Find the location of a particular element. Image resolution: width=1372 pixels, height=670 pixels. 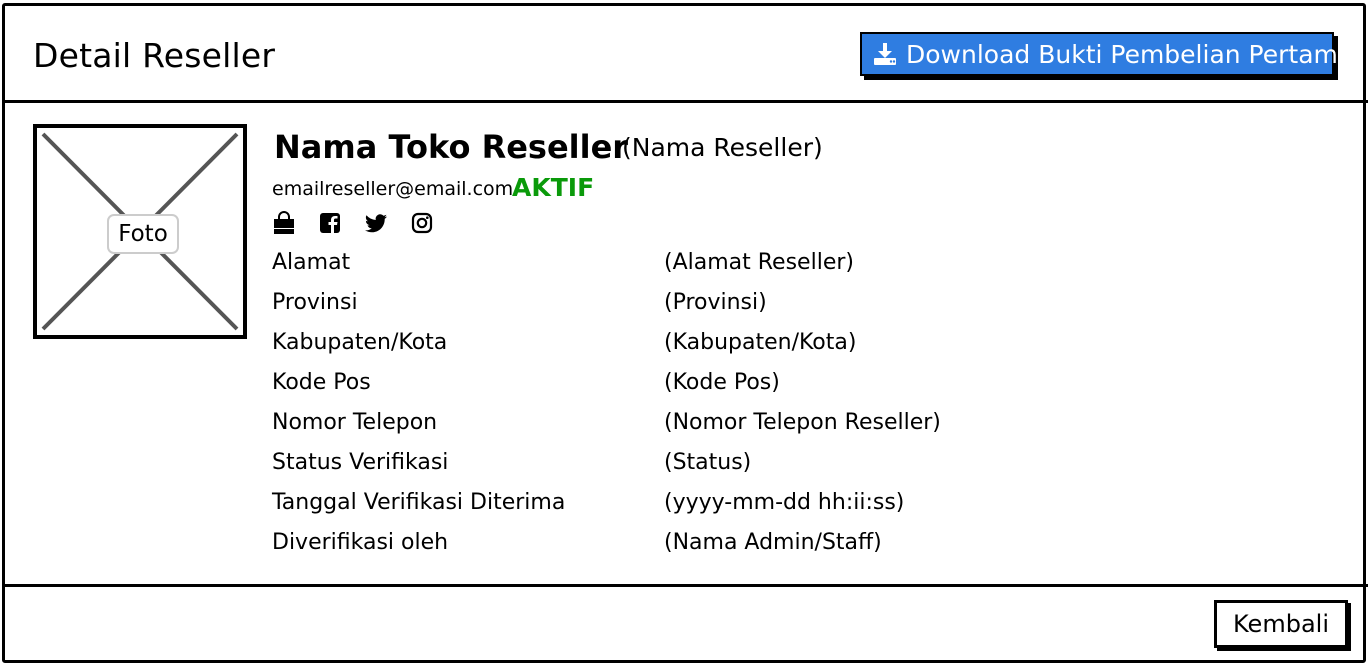

store-name: Nama Toko Reseller is located at coordinates (451, 147).